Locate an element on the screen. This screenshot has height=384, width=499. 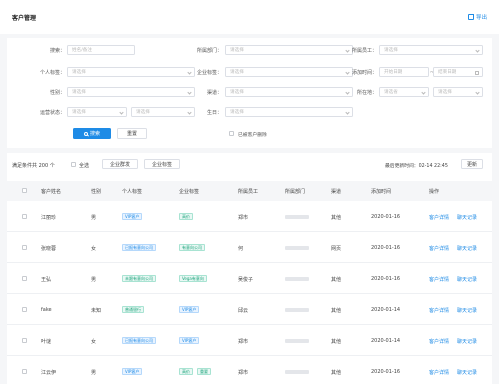
birthday-select: 请选择 is located at coordinates (289, 112).